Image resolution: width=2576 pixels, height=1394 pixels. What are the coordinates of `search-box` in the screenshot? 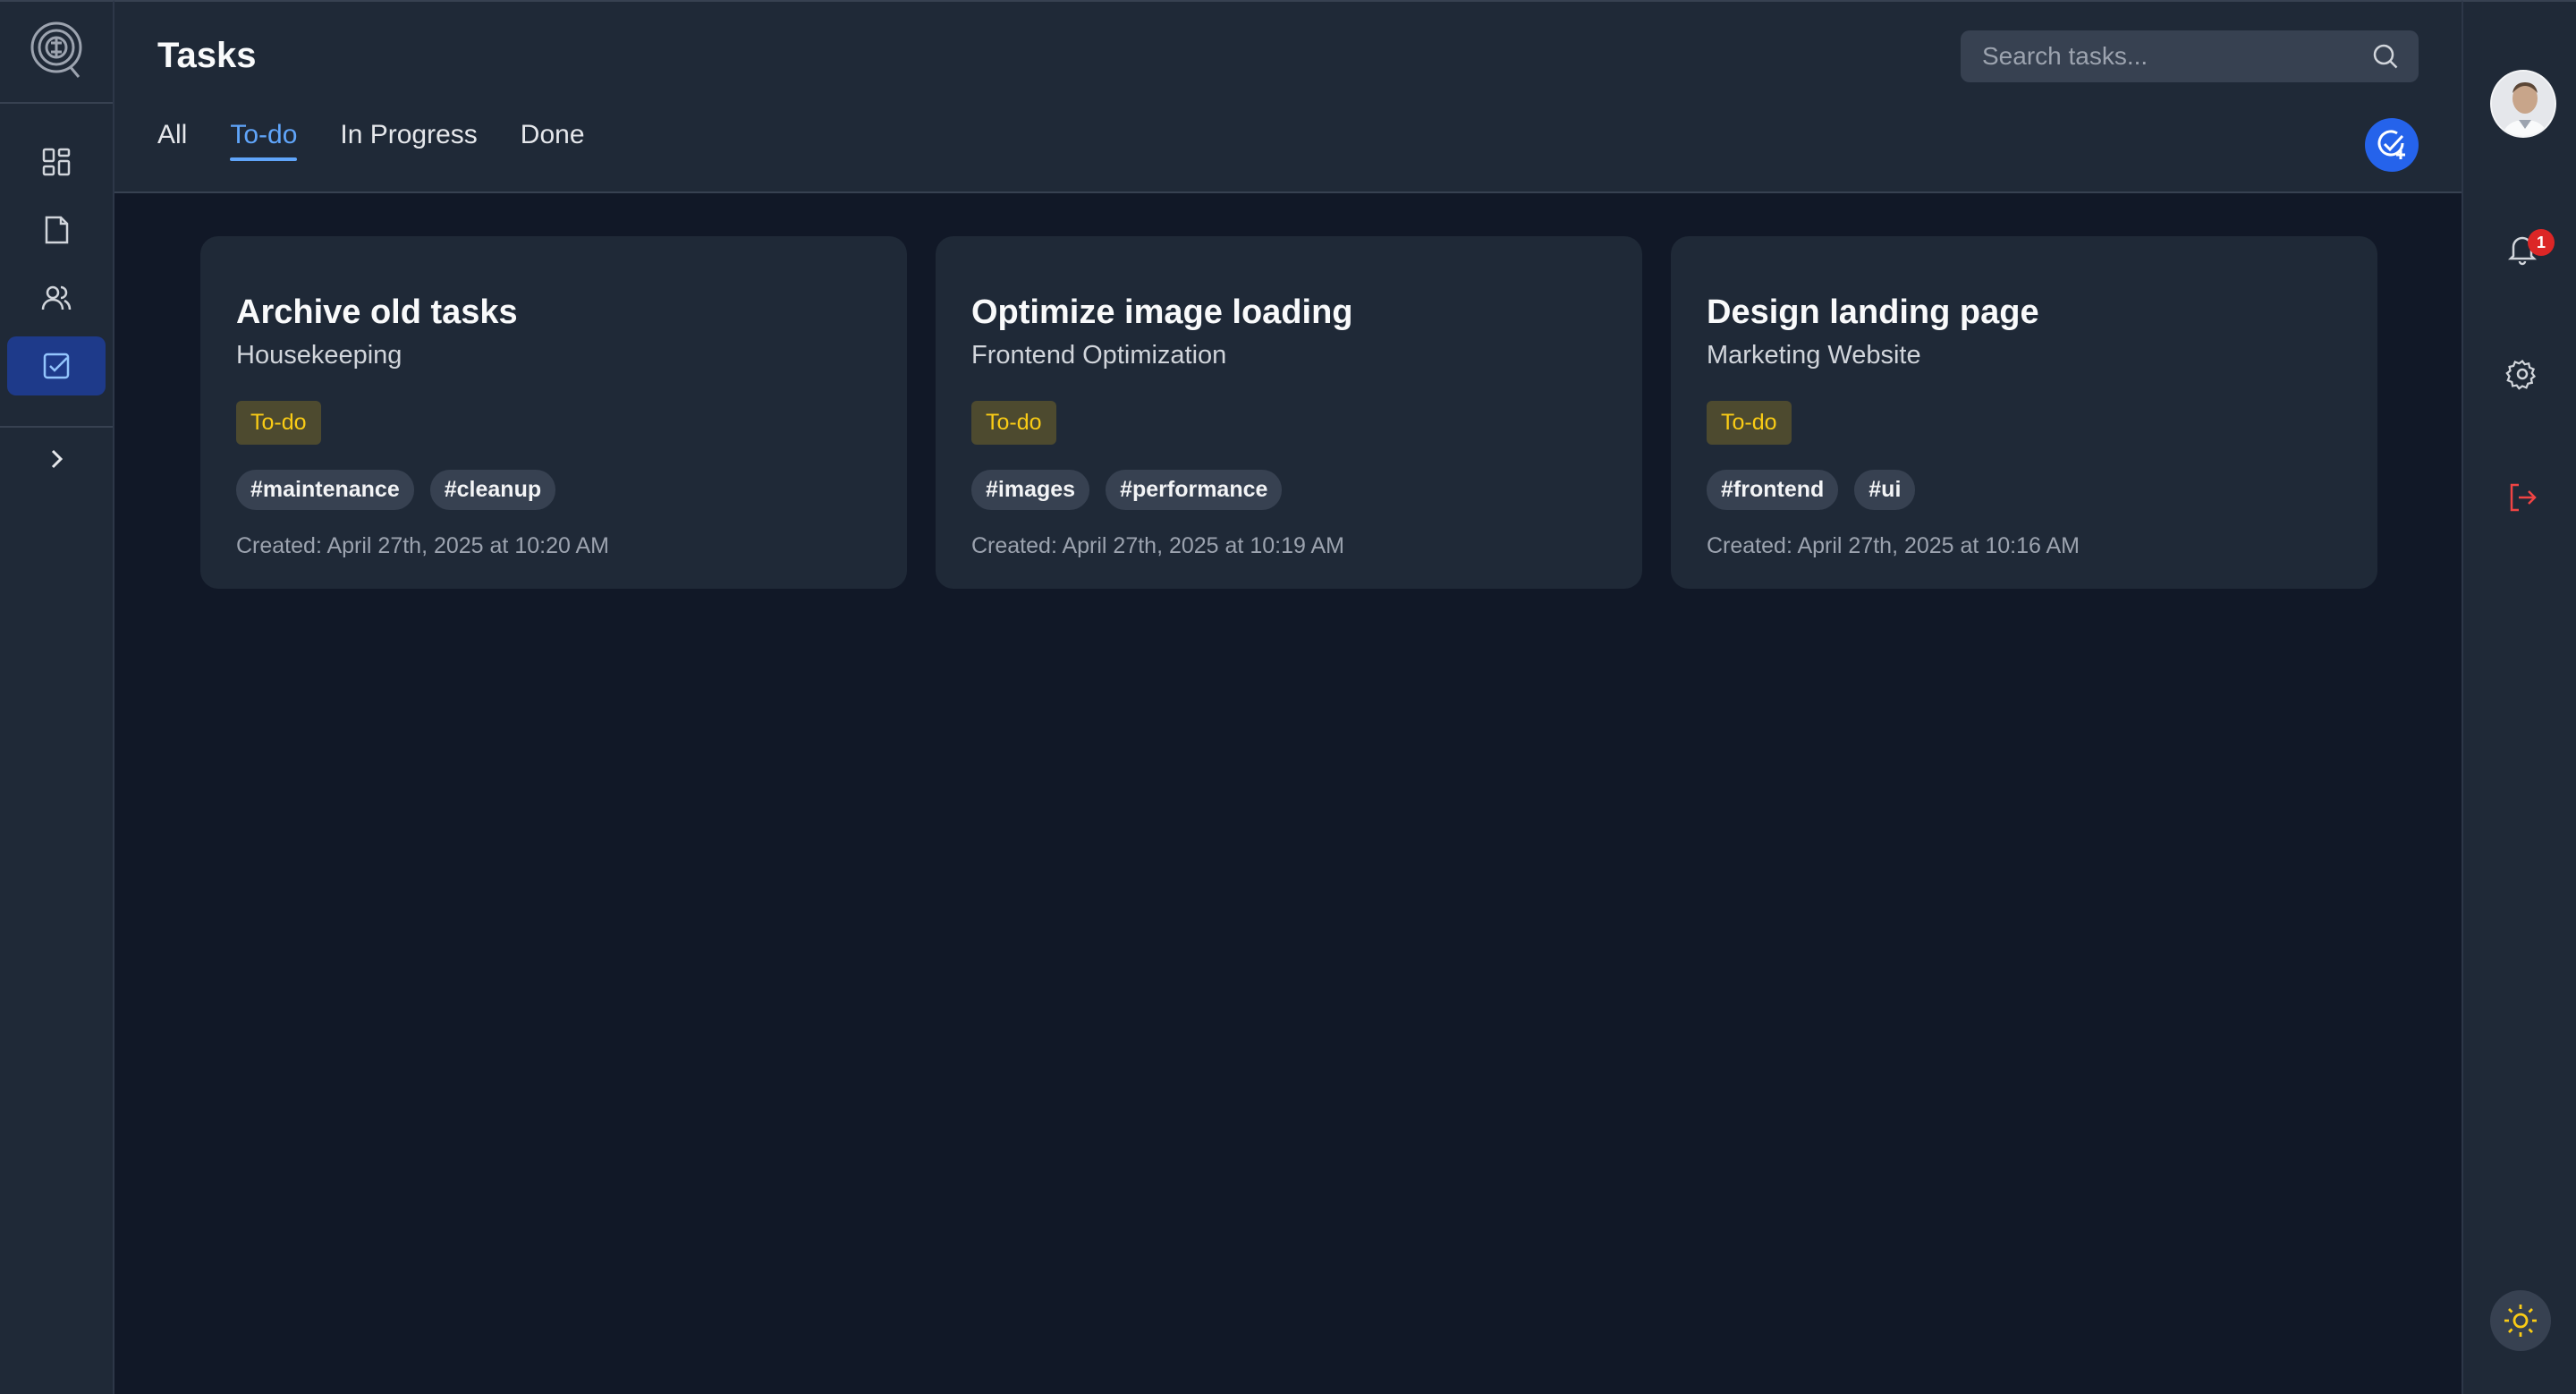 It's located at (2190, 56).